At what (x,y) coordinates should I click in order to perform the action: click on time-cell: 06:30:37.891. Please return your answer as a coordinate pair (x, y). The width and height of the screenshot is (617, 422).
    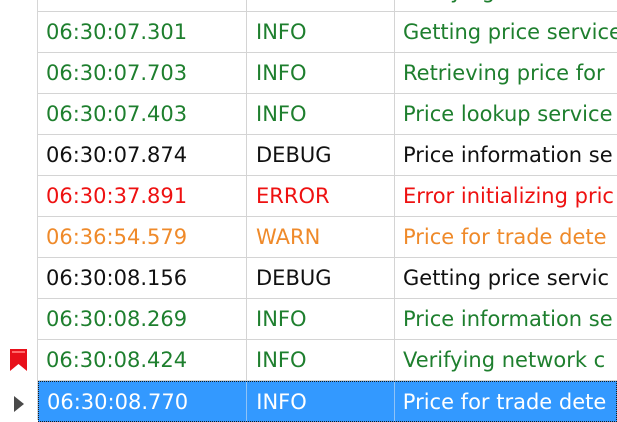
    Looking at the image, I should click on (142, 196).